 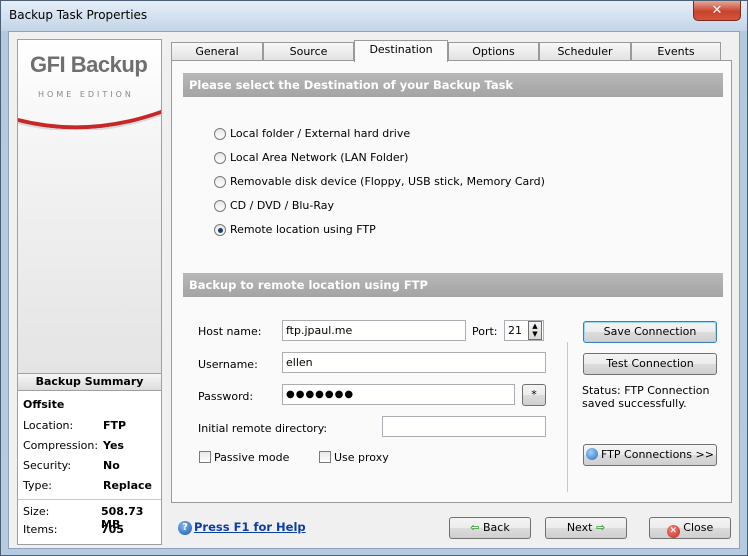 What do you see at coordinates (220, 158) in the screenshot?
I see `radio-lan-folder` at bounding box center [220, 158].